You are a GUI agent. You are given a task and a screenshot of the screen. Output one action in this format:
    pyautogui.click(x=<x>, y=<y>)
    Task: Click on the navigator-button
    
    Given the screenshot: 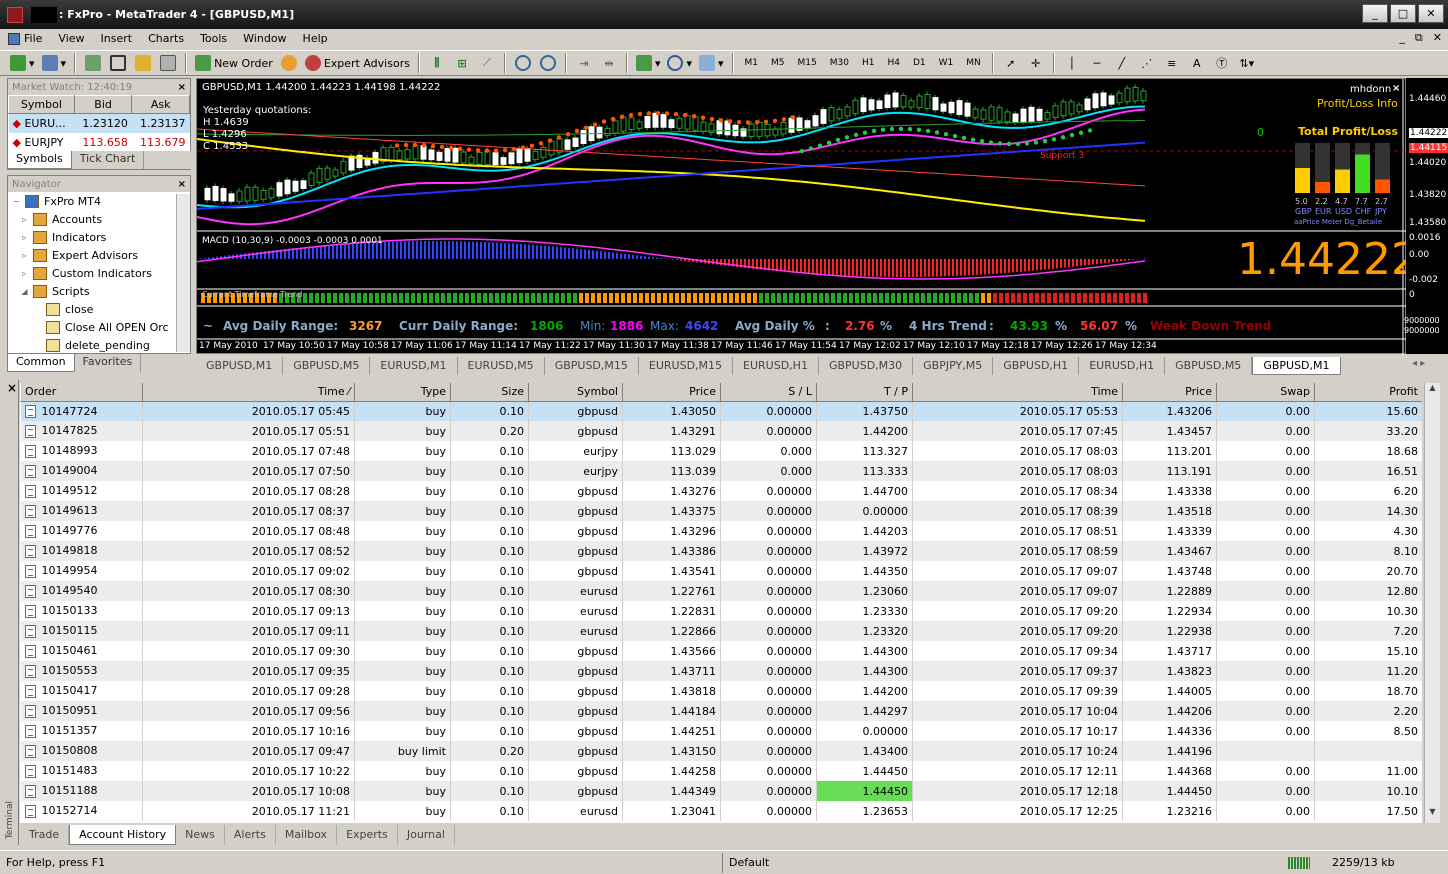 What is the action you would take?
    pyautogui.click(x=143, y=63)
    